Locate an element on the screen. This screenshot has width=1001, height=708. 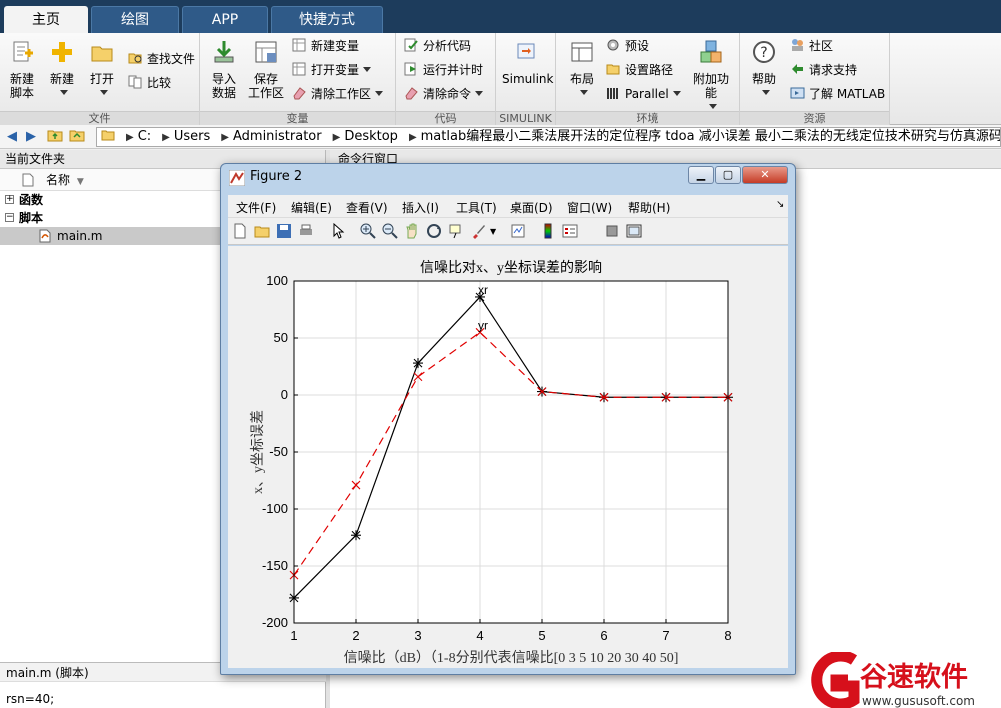
forward-arrow-icon: ▶ is located at coordinates (31, 137).